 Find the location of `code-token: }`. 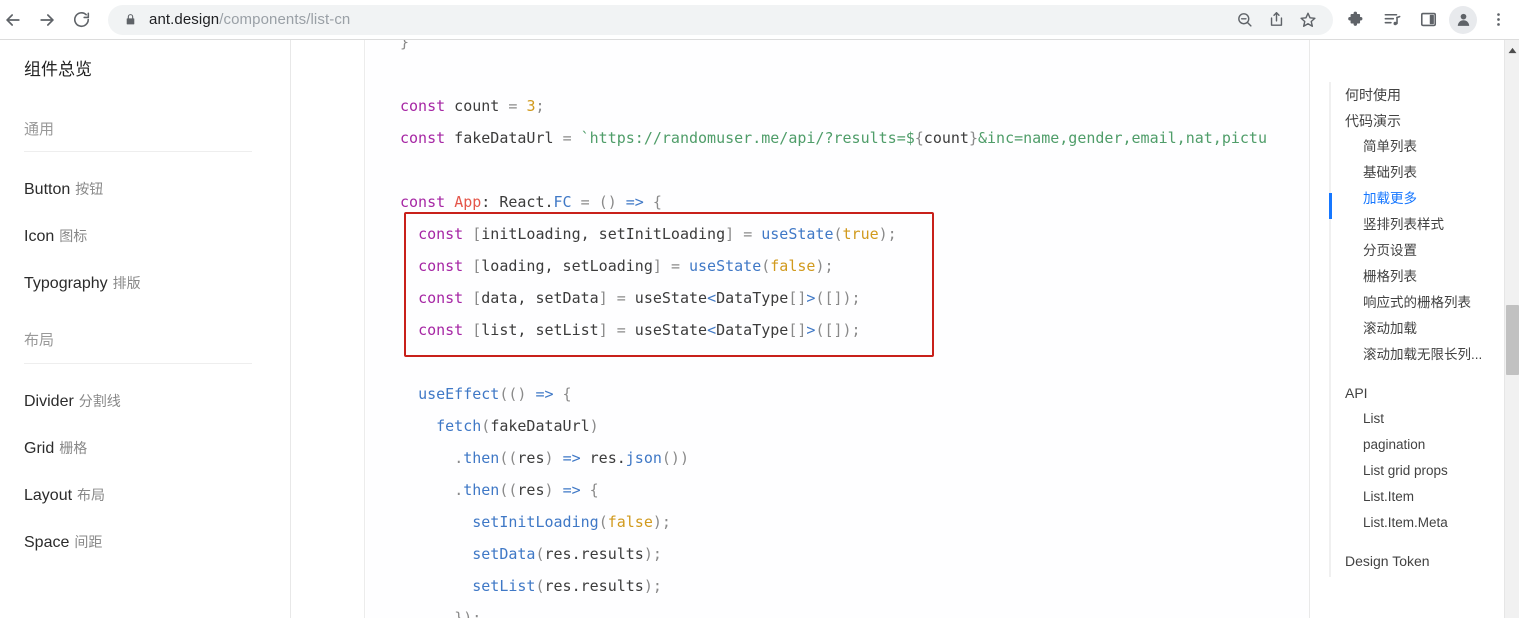

code-token: } is located at coordinates (405, 45).